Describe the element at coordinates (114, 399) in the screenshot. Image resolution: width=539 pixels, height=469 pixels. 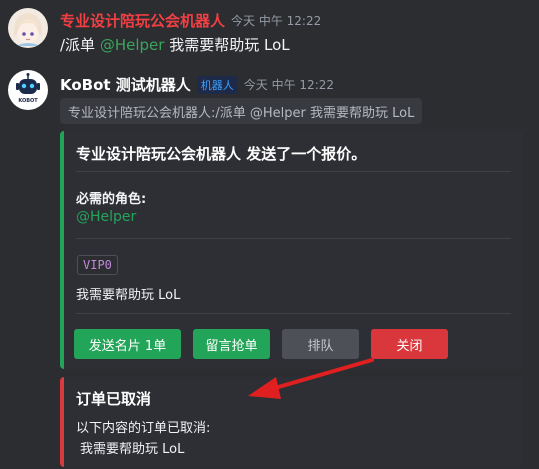
I see `cancel-title: 订单已取消` at that location.